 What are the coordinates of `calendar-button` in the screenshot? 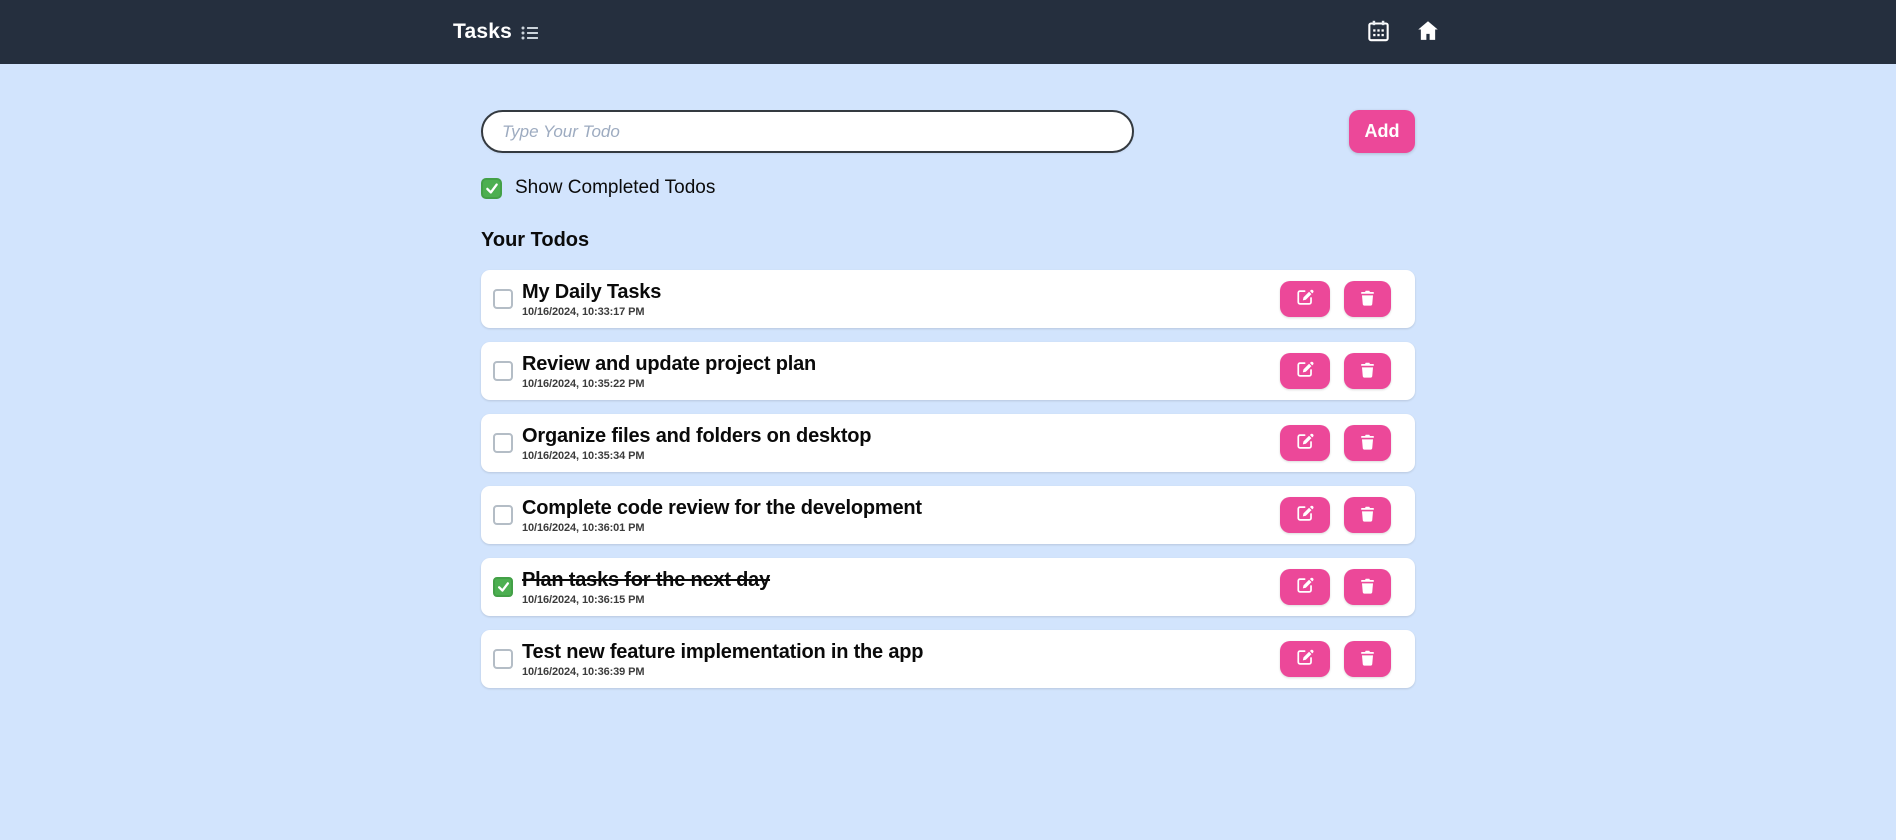 It's located at (1378, 32).